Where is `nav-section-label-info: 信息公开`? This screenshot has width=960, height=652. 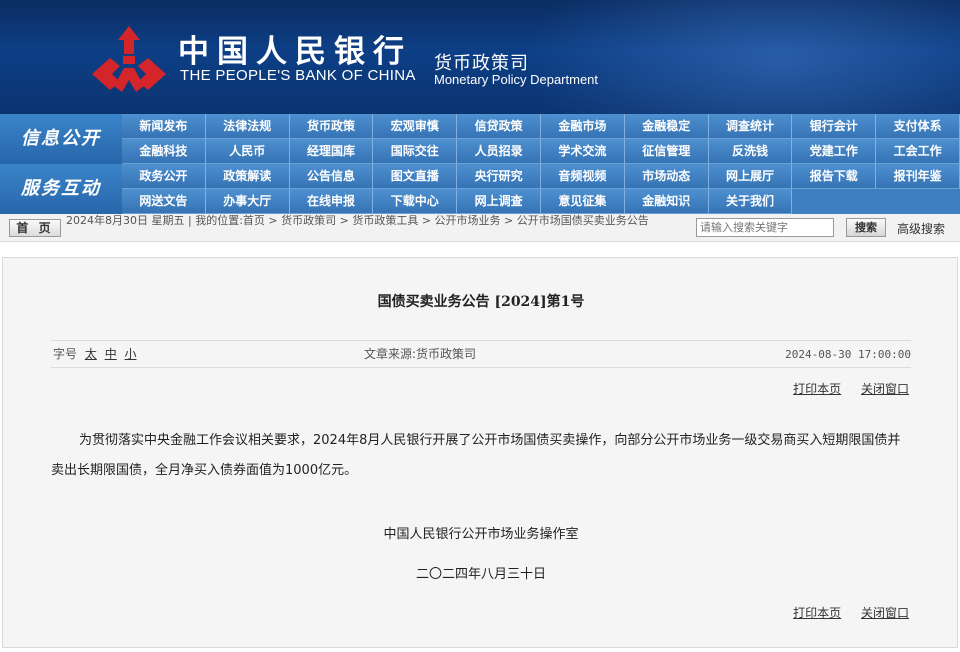 nav-section-label-info: 信息公开 is located at coordinates (61, 139).